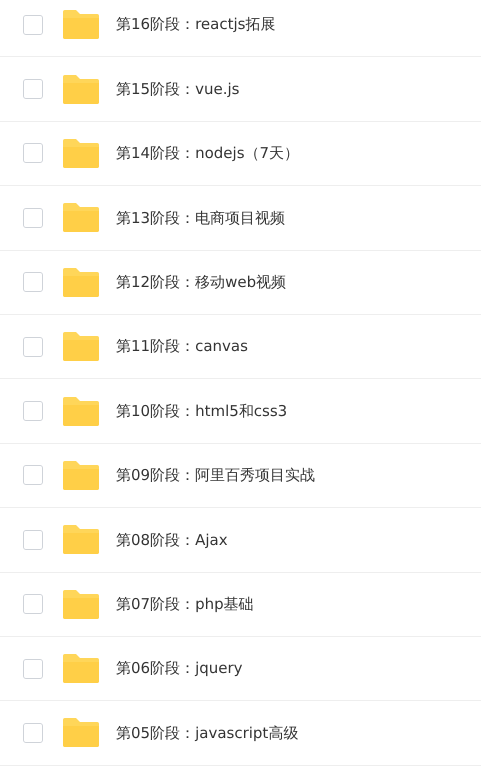 Image resolution: width=481 pixels, height=769 pixels. Describe the element at coordinates (196, 24) in the screenshot. I see `folder-name: 第16阶段：reactjs拓展` at that location.